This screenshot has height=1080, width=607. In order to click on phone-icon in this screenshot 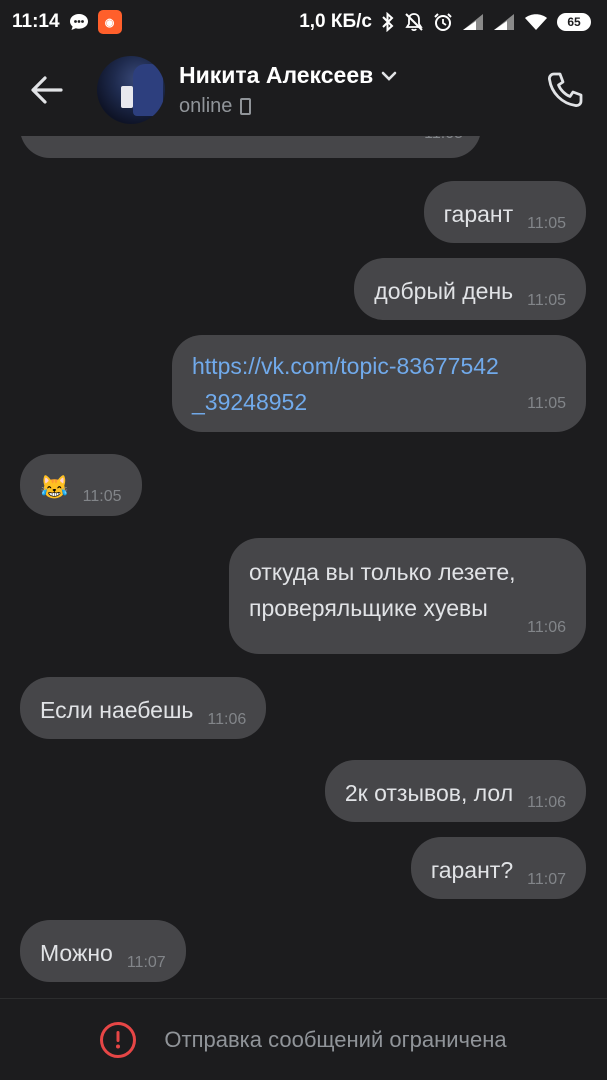, I will do `click(565, 89)`.